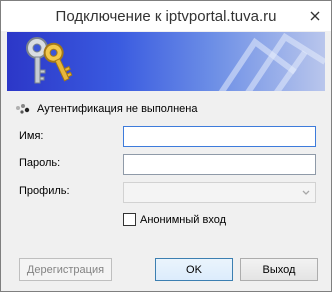  I want to click on password-label: Пароль:, so click(40, 163).